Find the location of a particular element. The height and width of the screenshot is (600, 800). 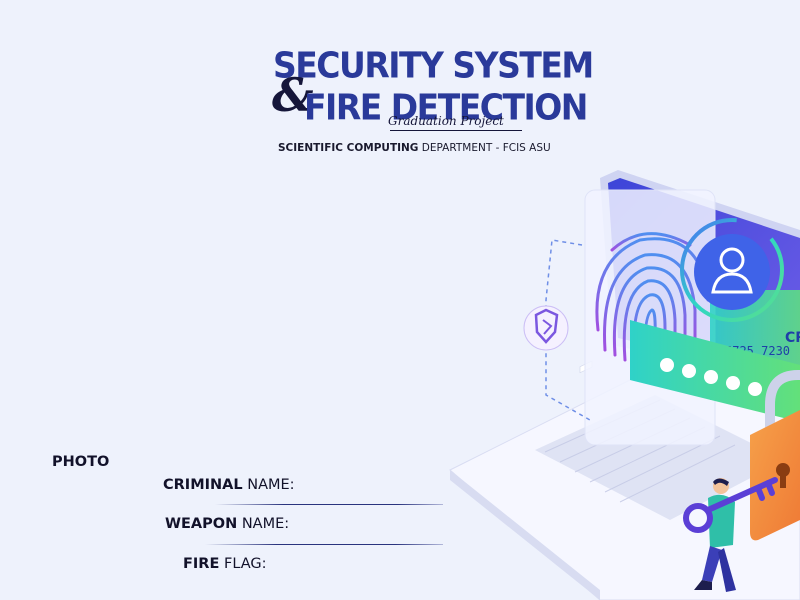

photo-label: PHOTO is located at coordinates (80, 462).